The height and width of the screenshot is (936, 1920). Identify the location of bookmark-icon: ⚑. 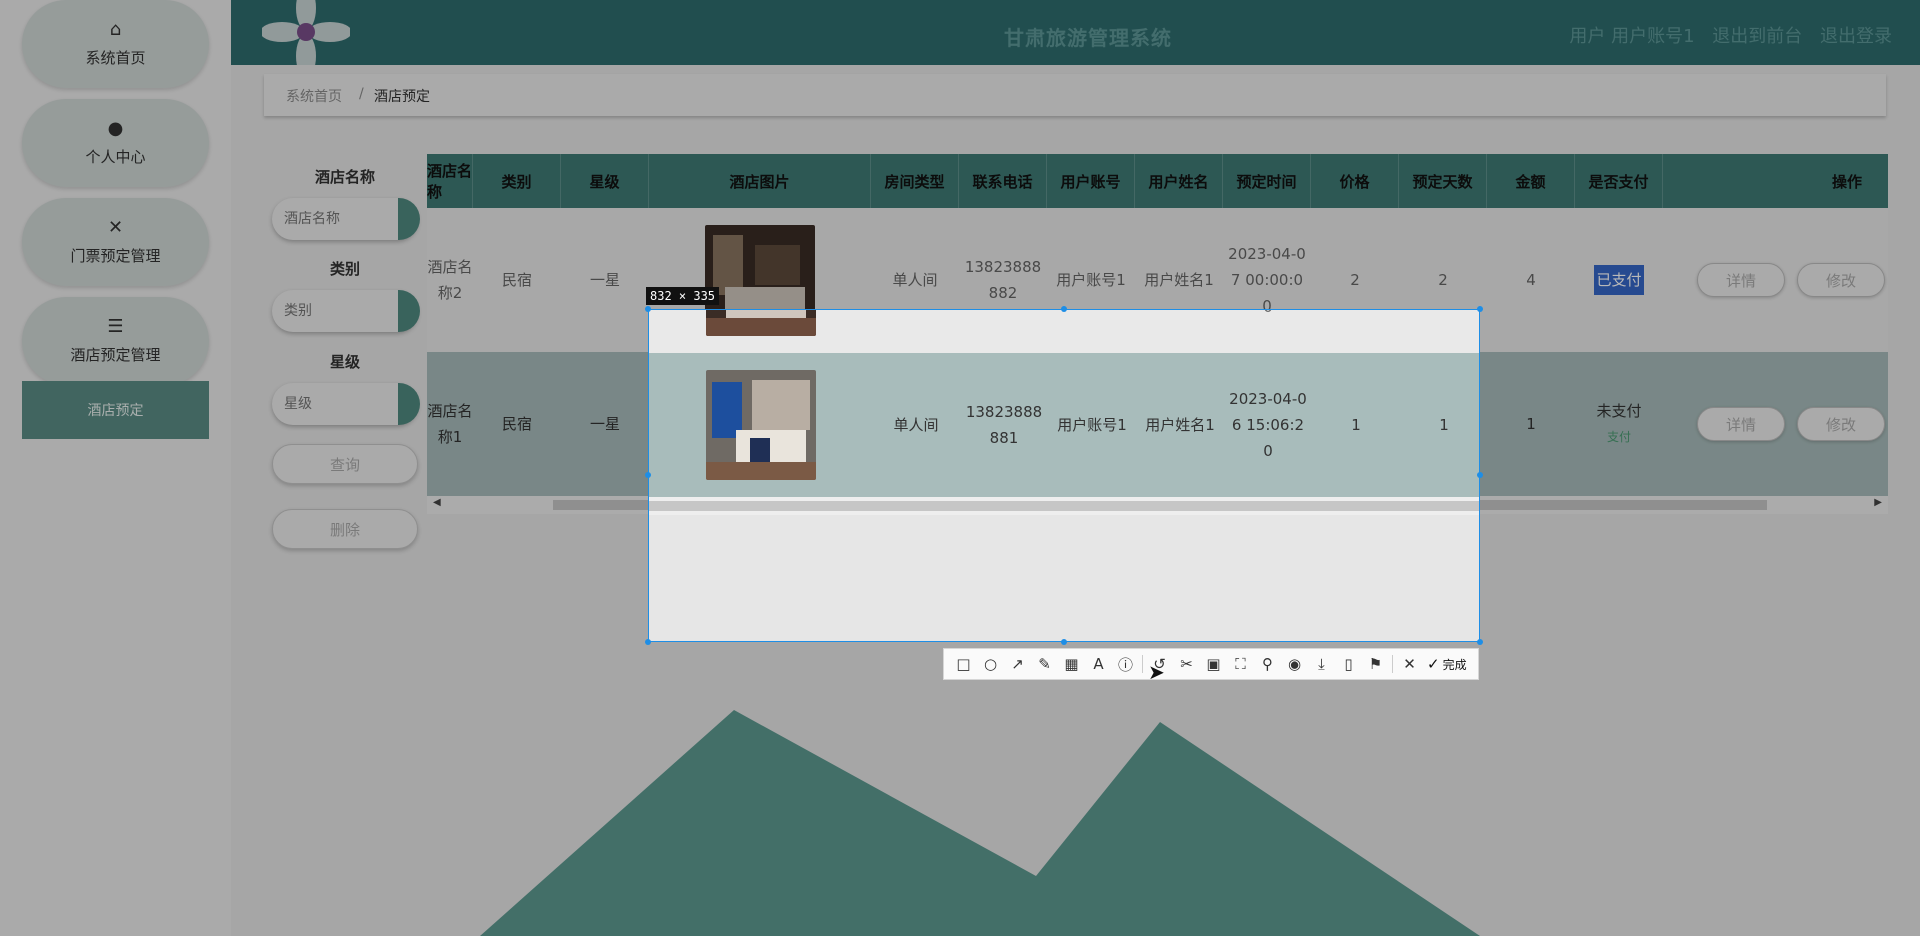
(1375, 664).